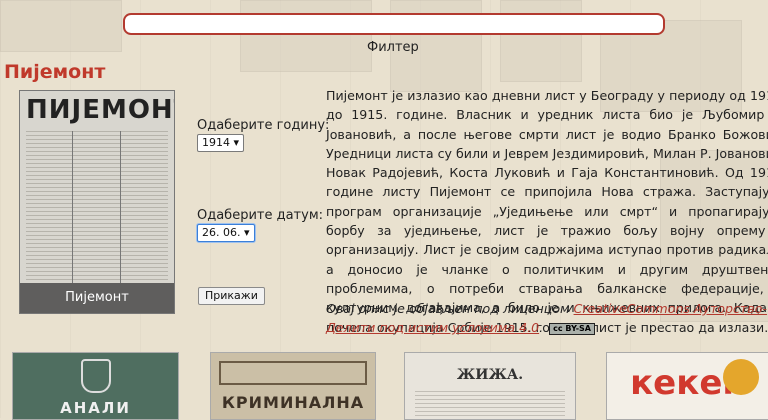  I want to click on page-title: Пијемонт, so click(55, 72).